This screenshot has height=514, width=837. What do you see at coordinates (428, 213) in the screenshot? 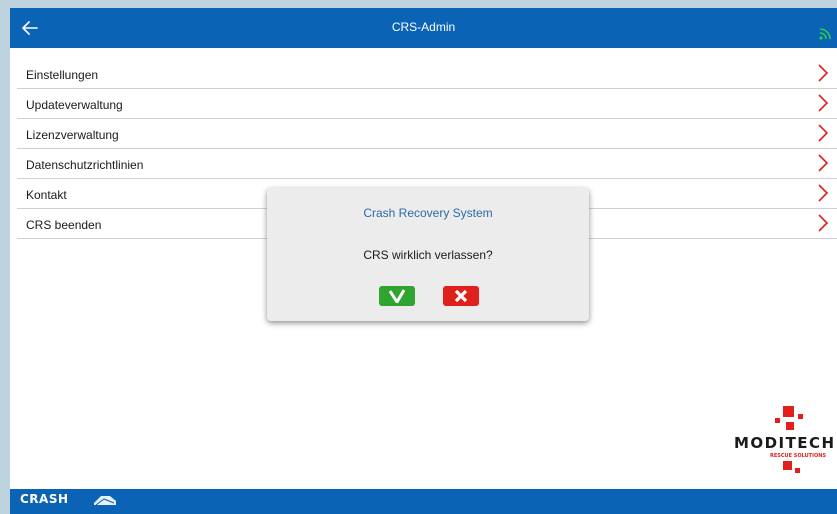
I see `dialog-title: Crash Recovery System` at bounding box center [428, 213].